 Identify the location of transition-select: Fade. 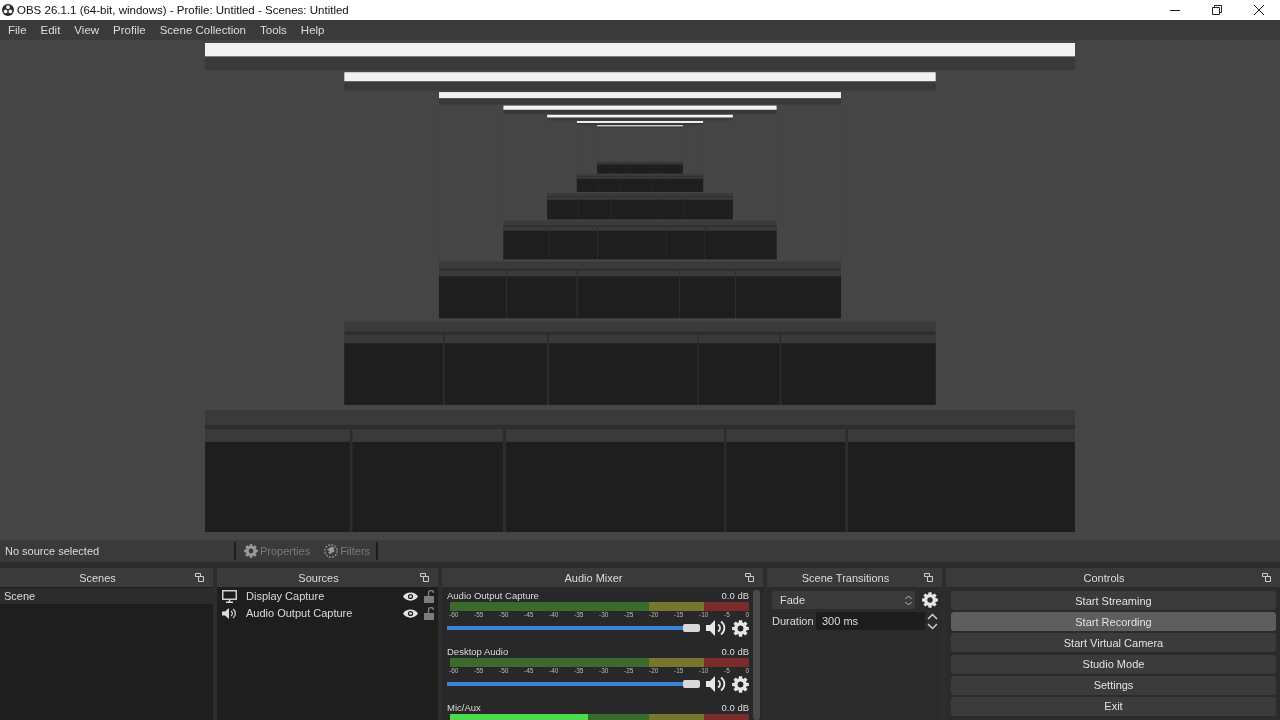
(843, 600).